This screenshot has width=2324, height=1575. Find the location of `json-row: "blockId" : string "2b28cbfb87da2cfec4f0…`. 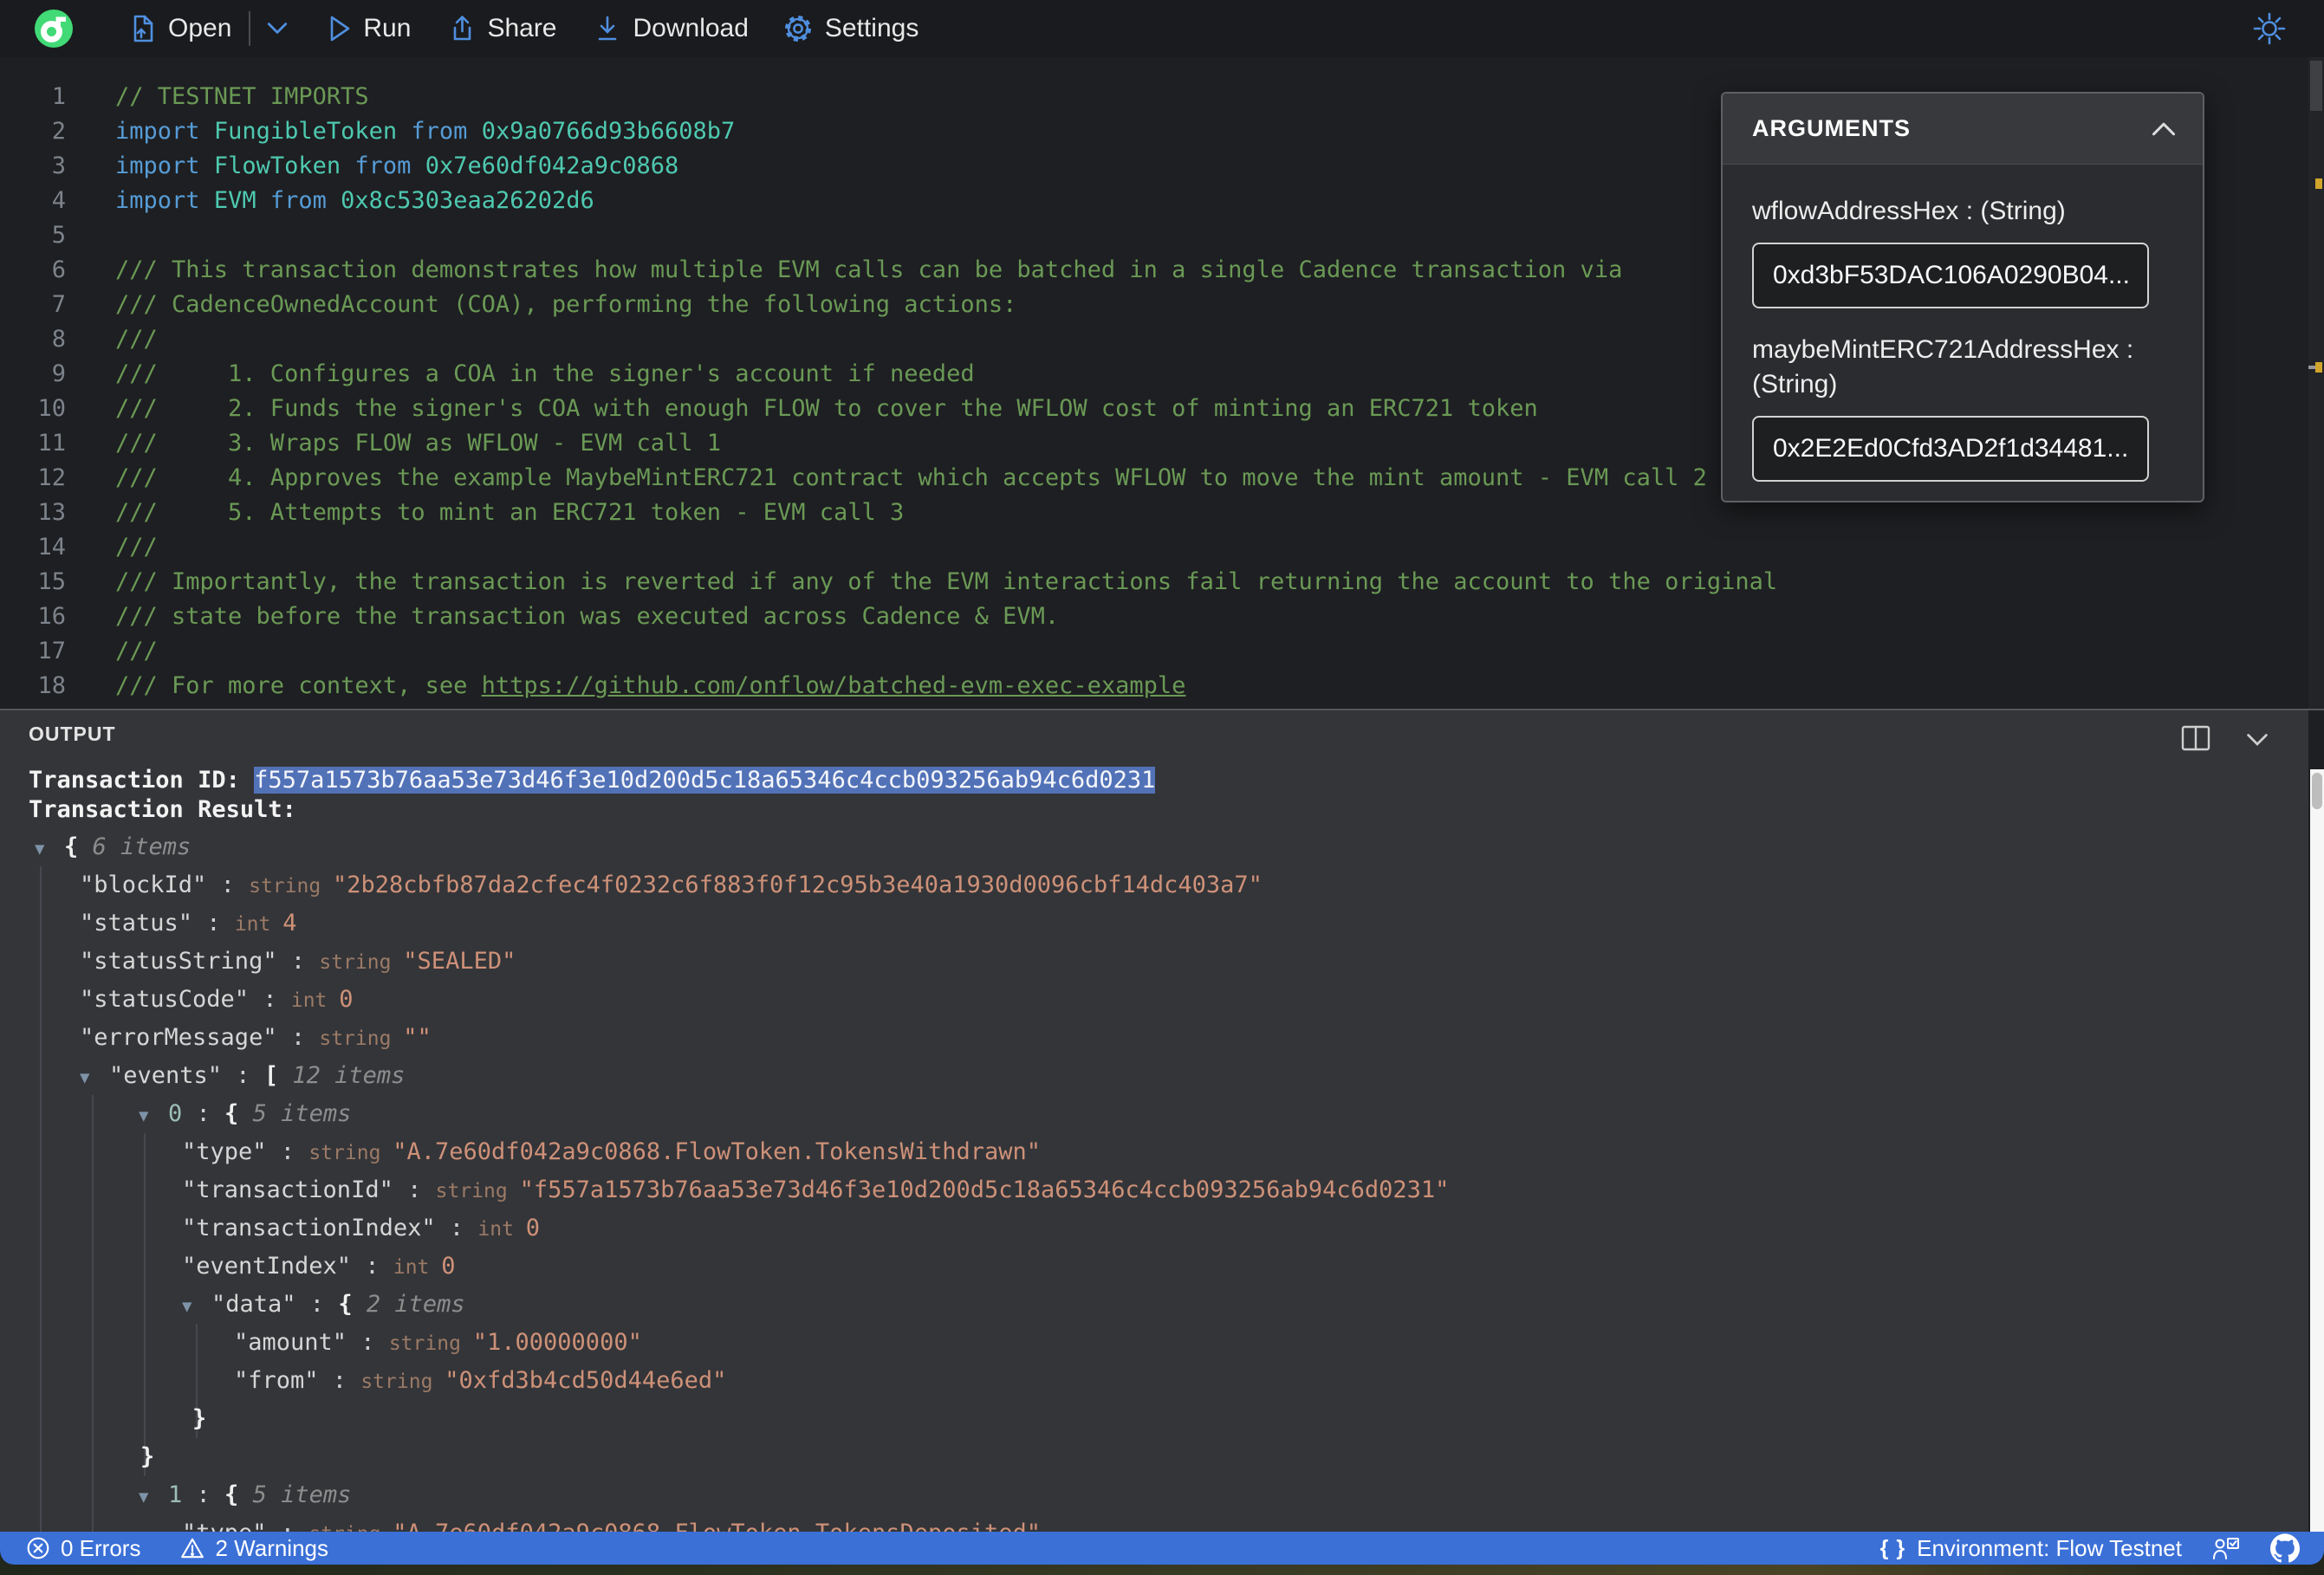

json-row: "blockId" : string "2b28cbfb87da2cfec4f0… is located at coordinates (671, 885).